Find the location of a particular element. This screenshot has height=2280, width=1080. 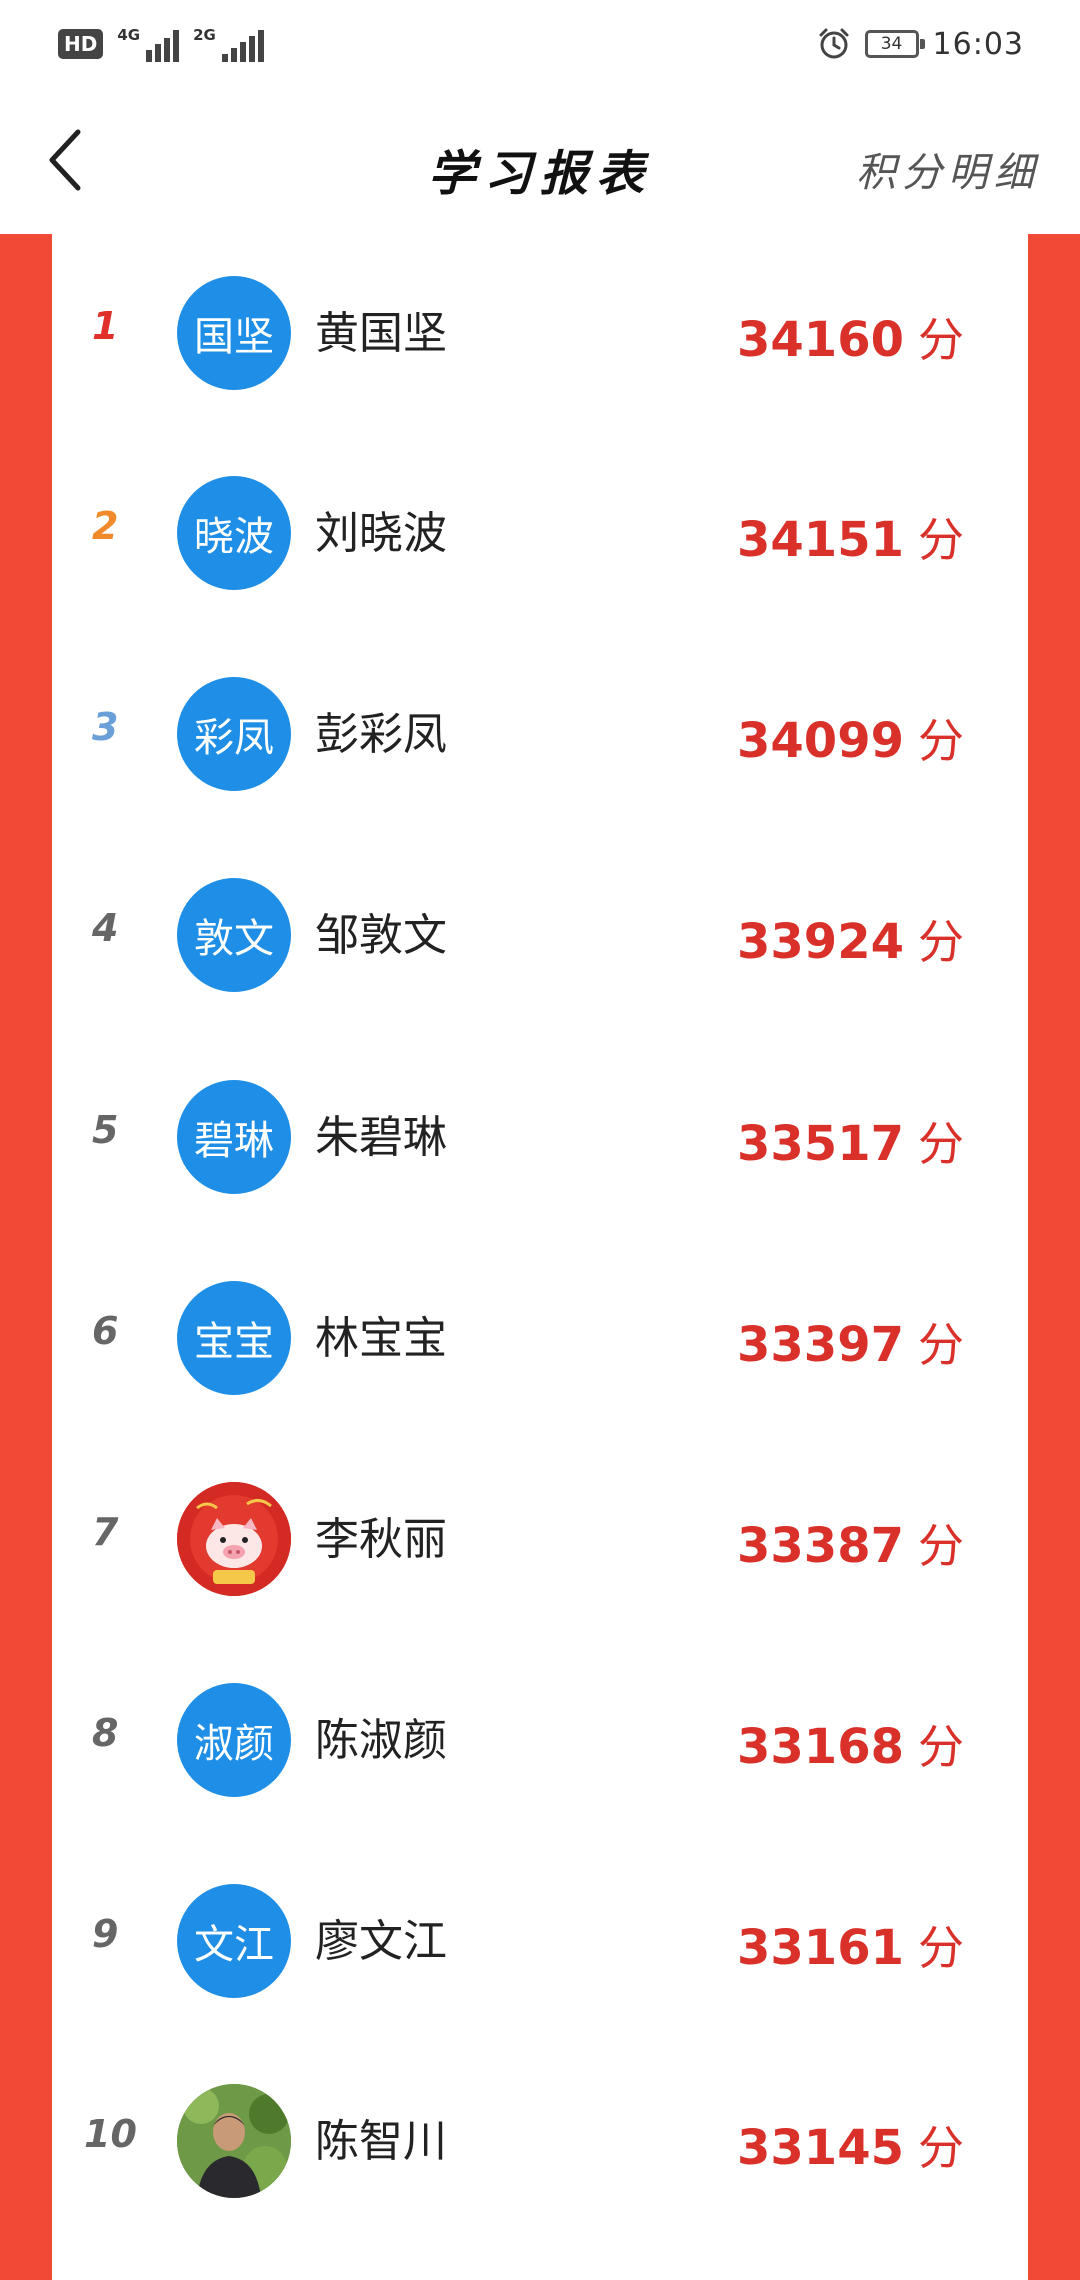

ranking-row: 10 陈智川 33145 分 is located at coordinates (540, 2142).